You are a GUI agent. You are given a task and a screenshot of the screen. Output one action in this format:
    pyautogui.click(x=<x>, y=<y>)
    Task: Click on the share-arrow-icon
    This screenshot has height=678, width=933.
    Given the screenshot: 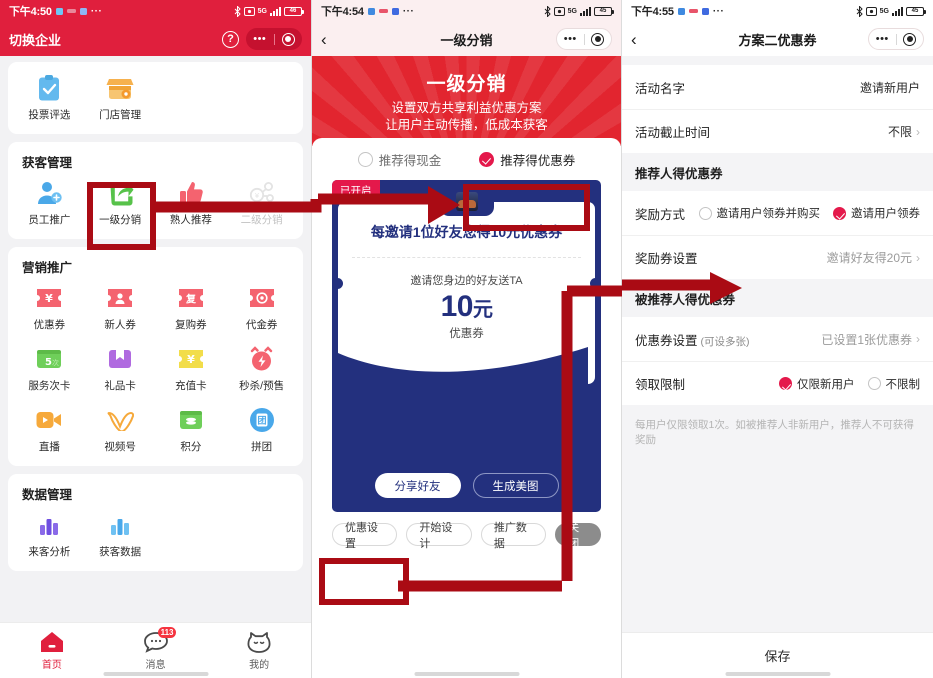 What is the action you would take?
    pyautogui.click(x=120, y=193)
    